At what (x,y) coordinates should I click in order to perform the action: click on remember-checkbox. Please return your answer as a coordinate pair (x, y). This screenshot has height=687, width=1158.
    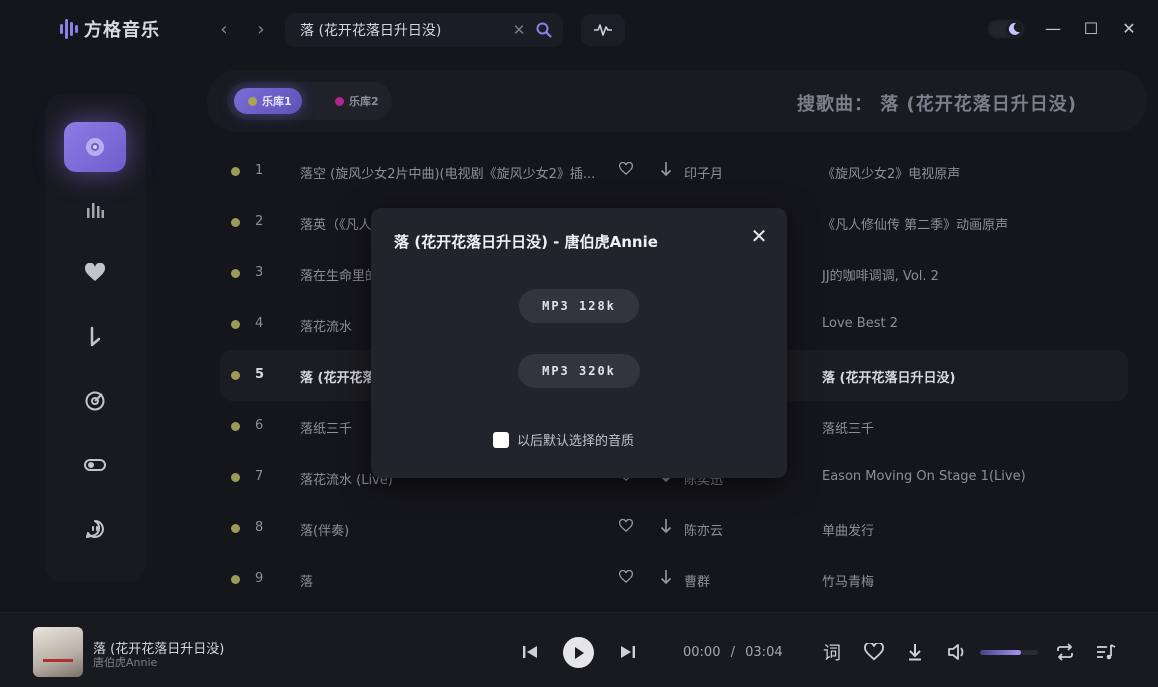
    Looking at the image, I should click on (501, 439).